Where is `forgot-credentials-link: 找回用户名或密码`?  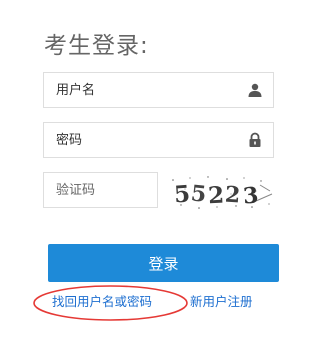
forgot-credentials-link: 找回用户名或密码 is located at coordinates (102, 300).